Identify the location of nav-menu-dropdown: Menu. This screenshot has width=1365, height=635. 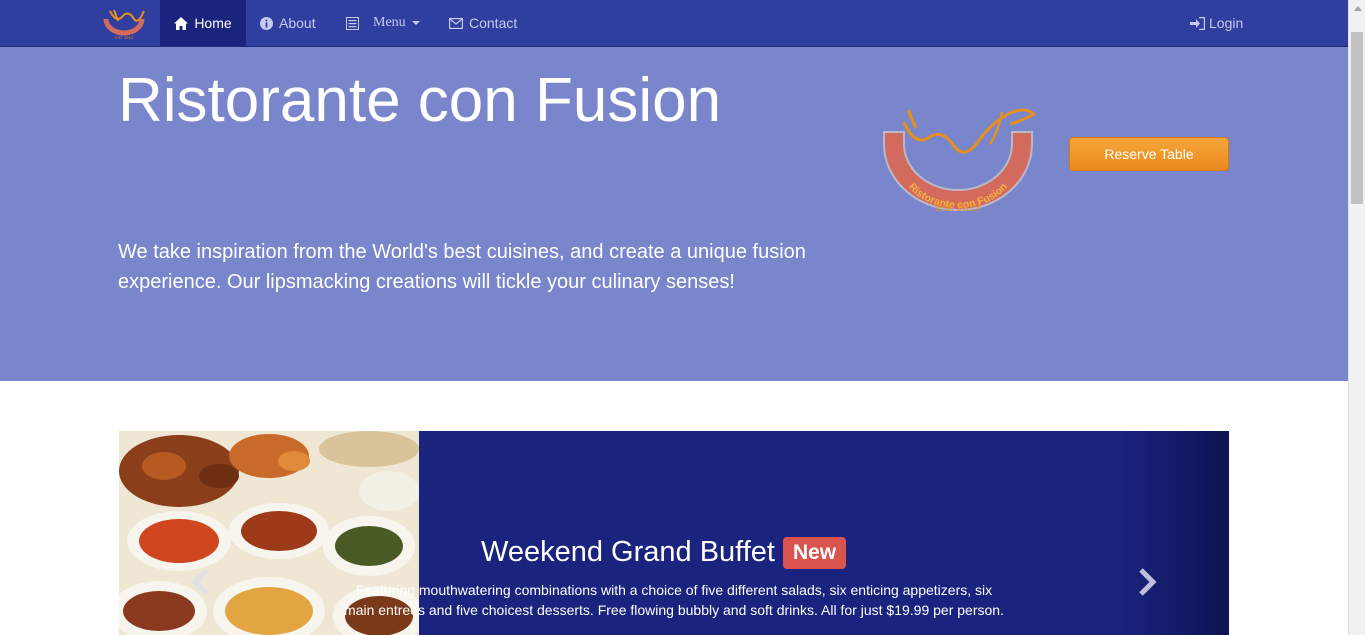
(383, 23).